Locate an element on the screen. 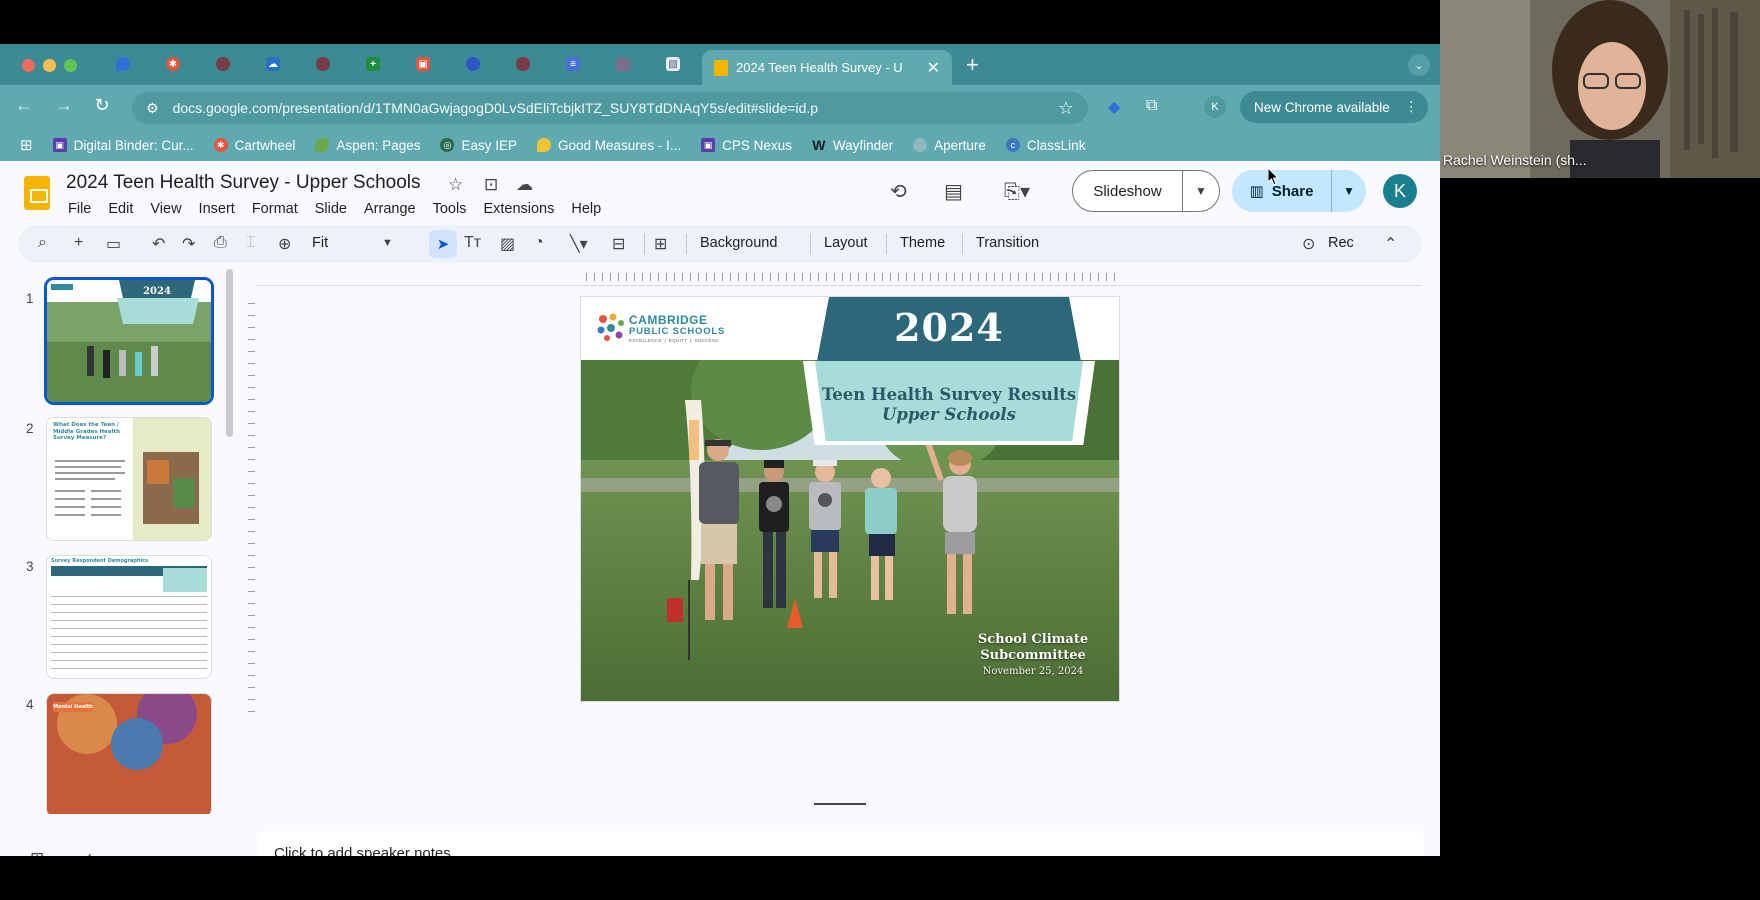  collapse-toolbar-chevron-icon: ⌃ is located at coordinates (1390, 244).